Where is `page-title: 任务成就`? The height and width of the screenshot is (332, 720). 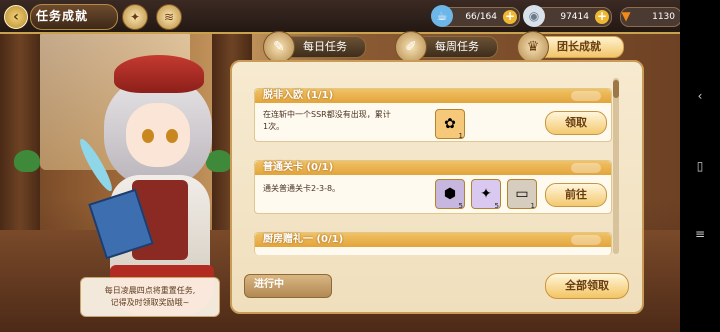
page-title: 任务成就 is located at coordinates (62, 16).